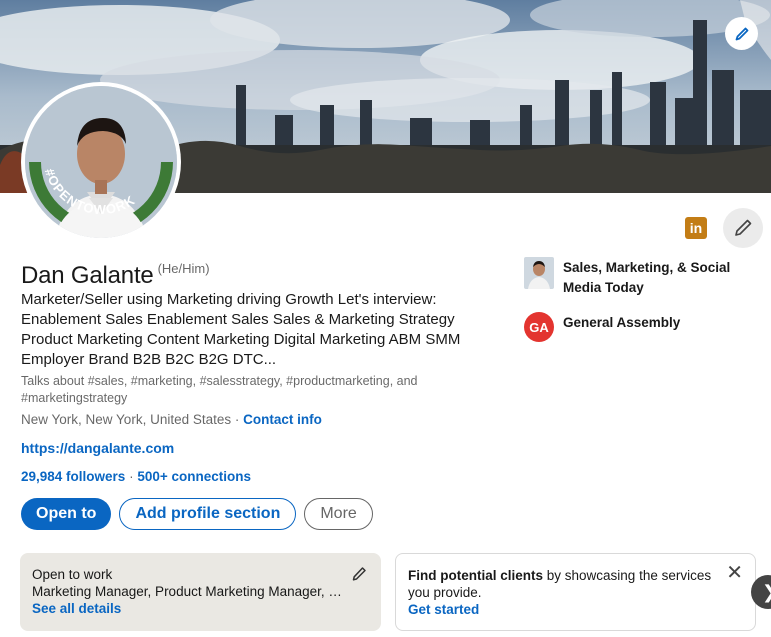 The image size is (771, 637). What do you see at coordinates (575, 609) in the screenshot?
I see `get-started-link: Get started` at bounding box center [575, 609].